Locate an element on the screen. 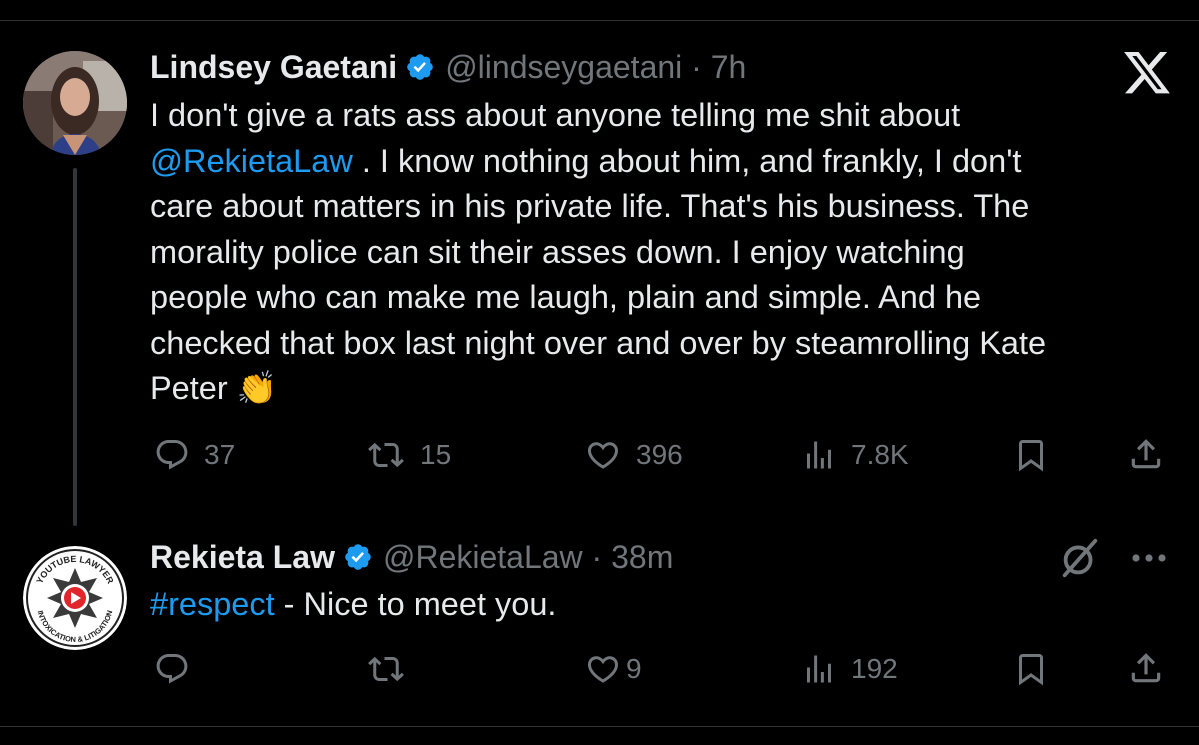  display-name: Lindsey Gaetani is located at coordinates (273, 67).